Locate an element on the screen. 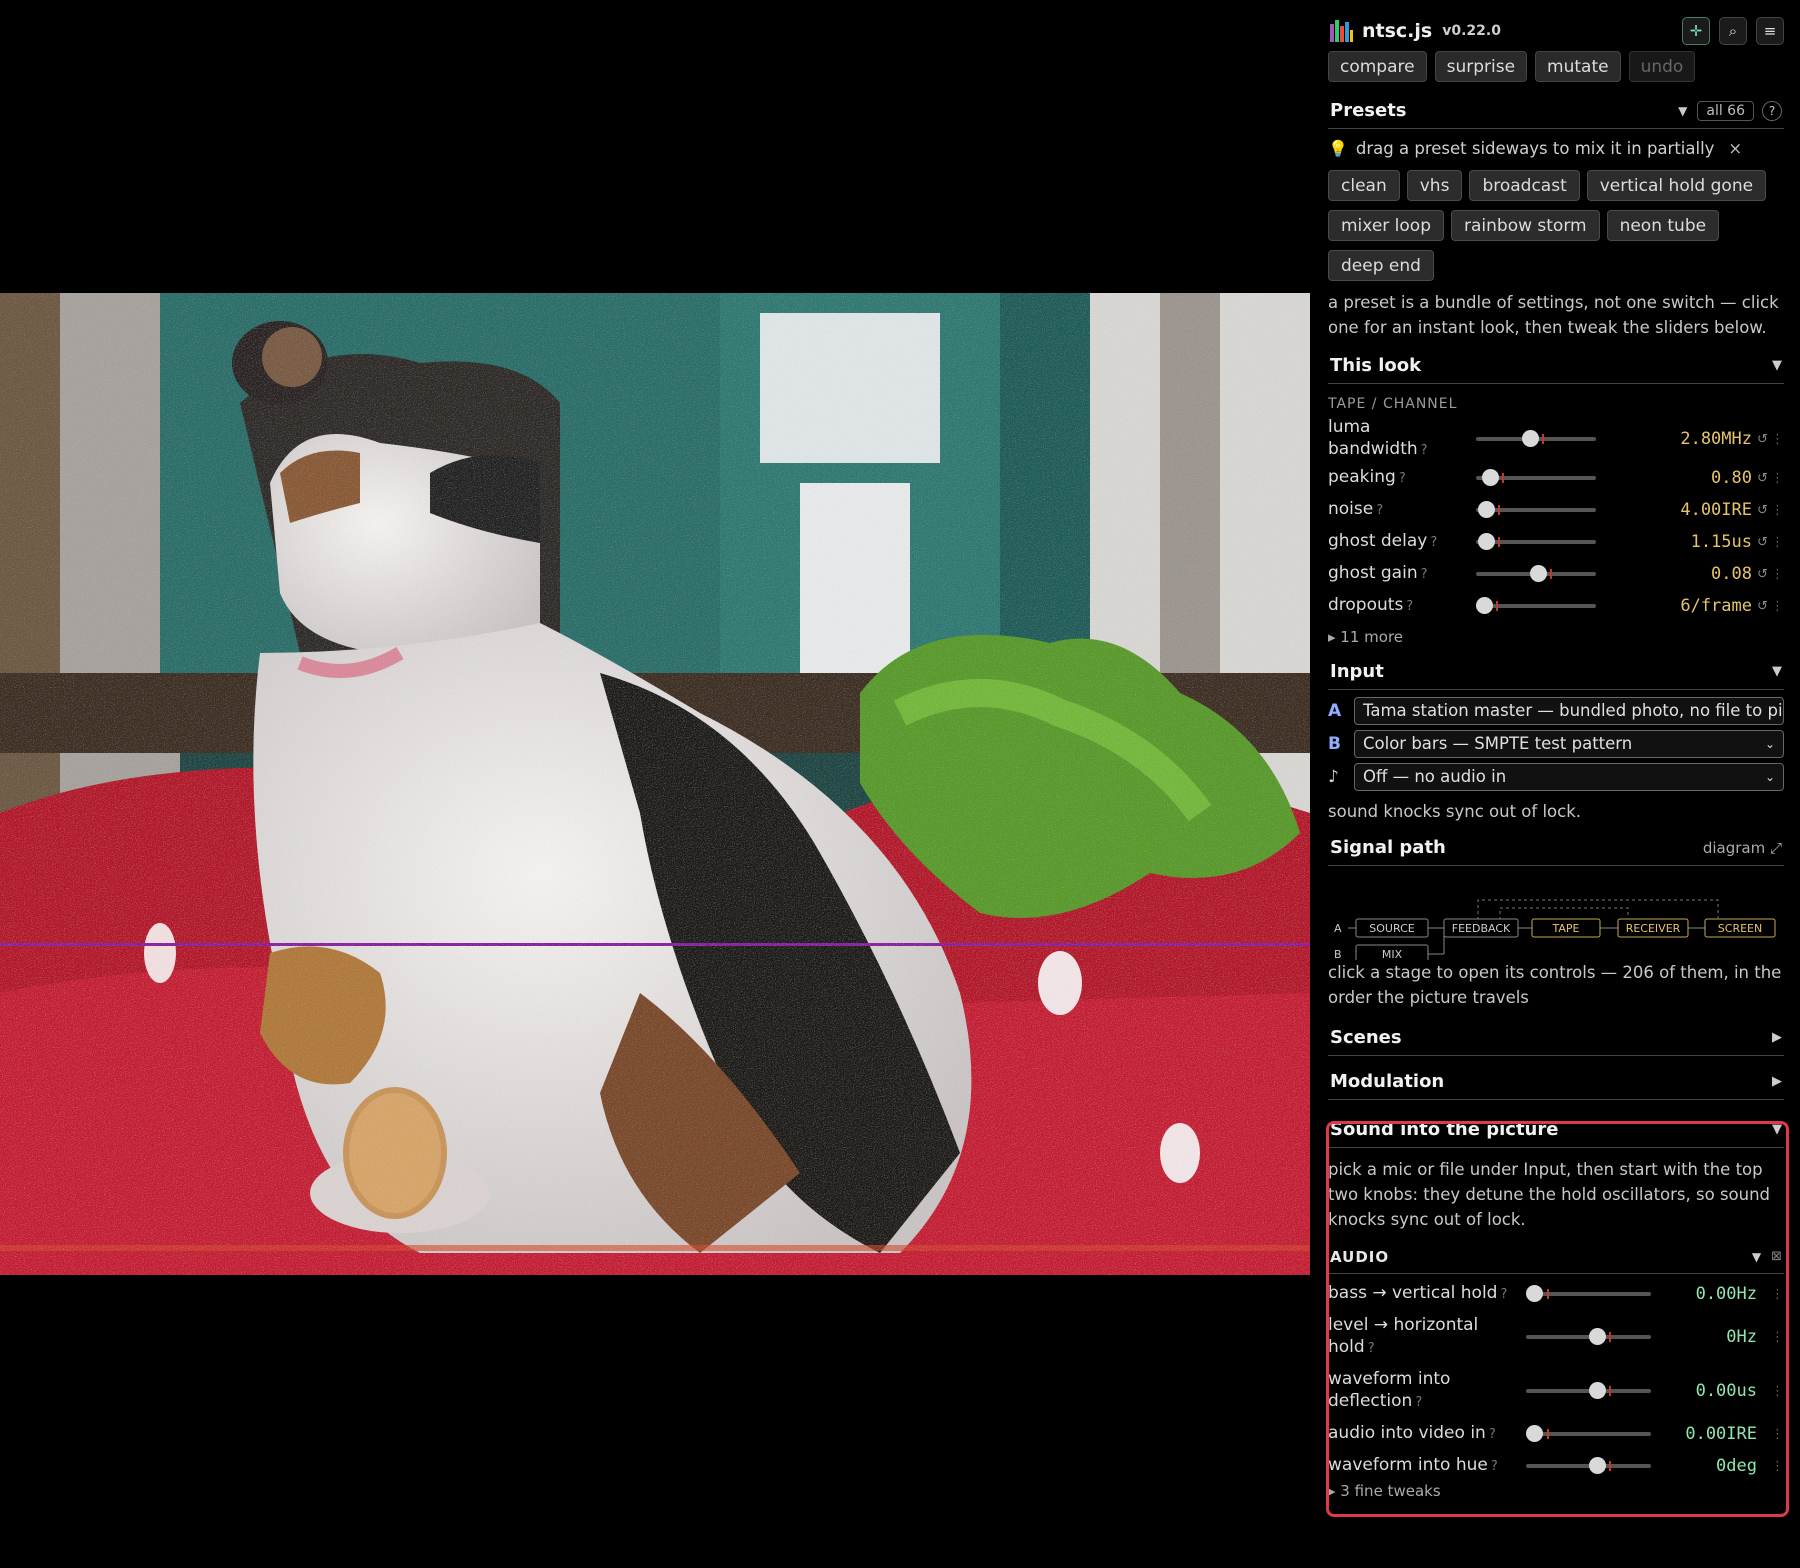 The height and width of the screenshot is (1568, 1800). modulation-header: Modulation ▶ is located at coordinates (1556, 1082).